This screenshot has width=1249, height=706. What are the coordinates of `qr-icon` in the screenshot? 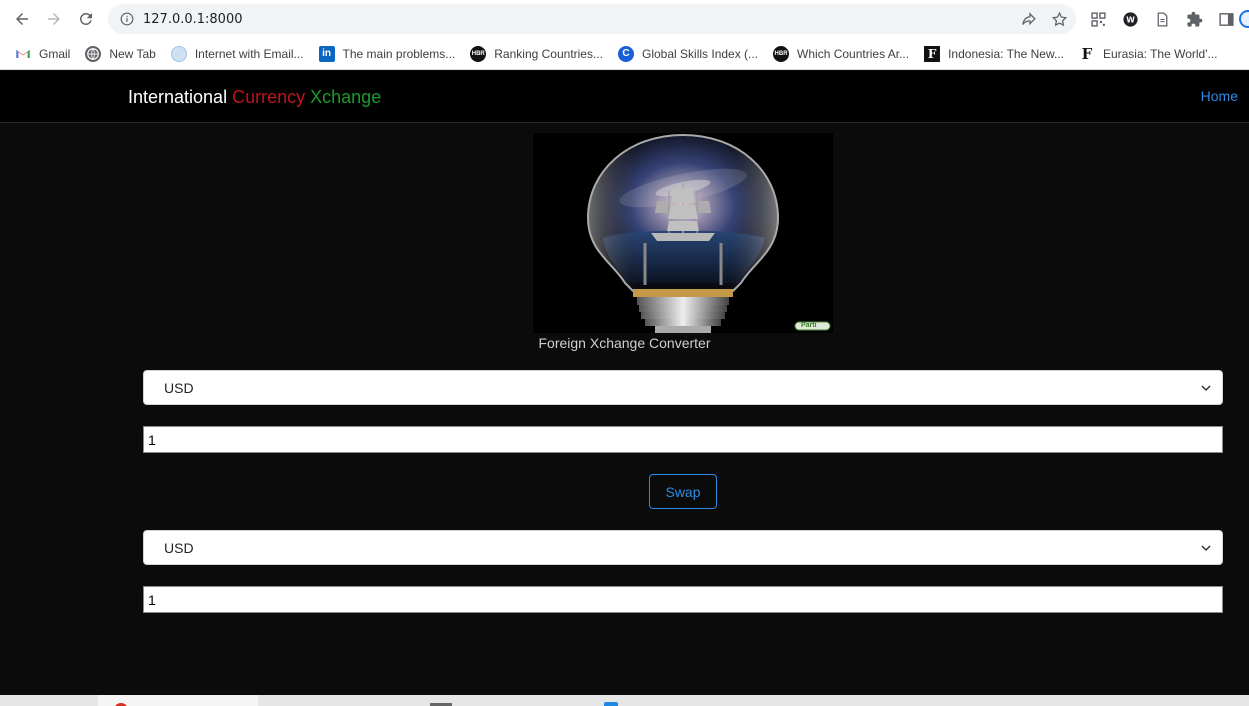 It's located at (1098, 19).